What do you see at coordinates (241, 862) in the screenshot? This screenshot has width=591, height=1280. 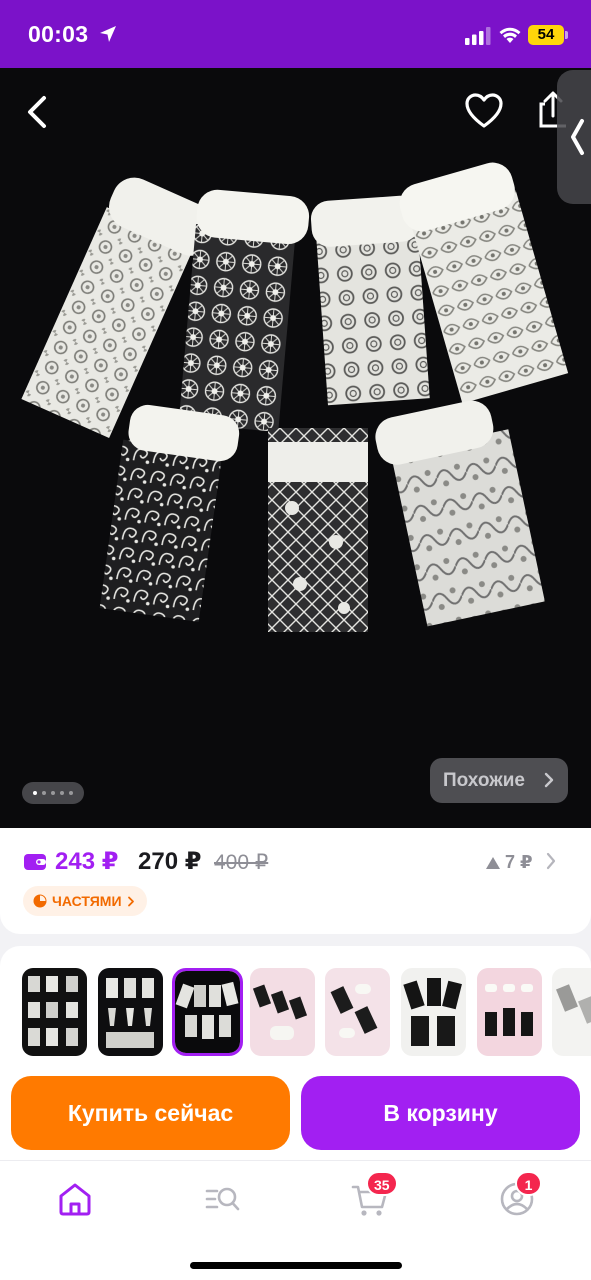 I see `old-price: 400 ₽` at bounding box center [241, 862].